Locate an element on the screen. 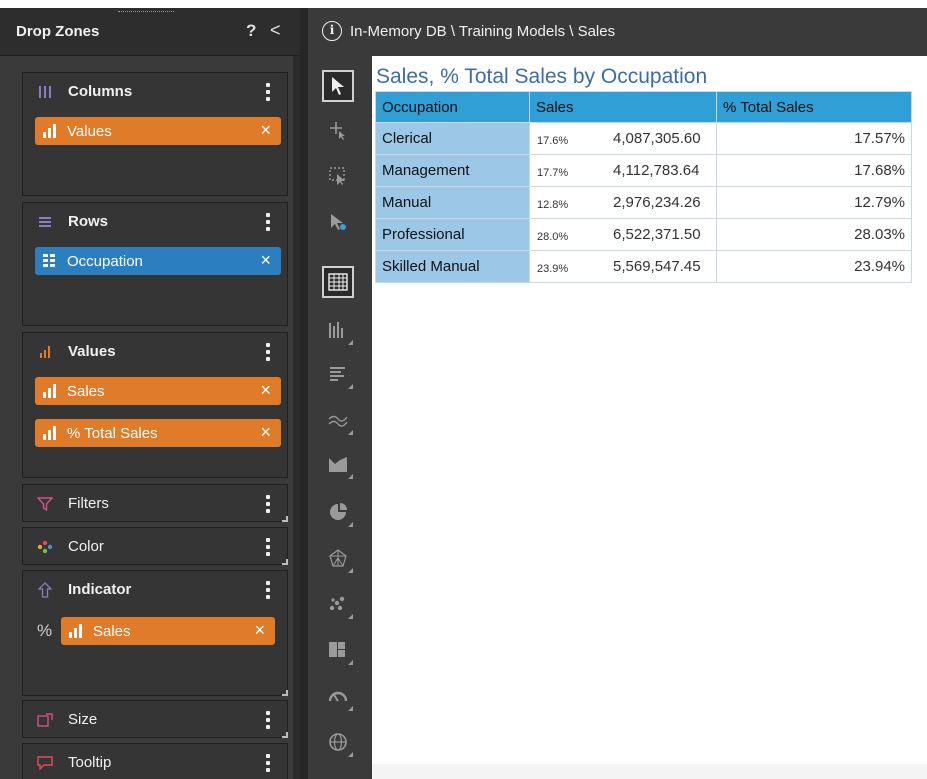 This screenshot has width=927, height=779. values-pct-total-sales-pill: % Total Sales × is located at coordinates (158, 433).